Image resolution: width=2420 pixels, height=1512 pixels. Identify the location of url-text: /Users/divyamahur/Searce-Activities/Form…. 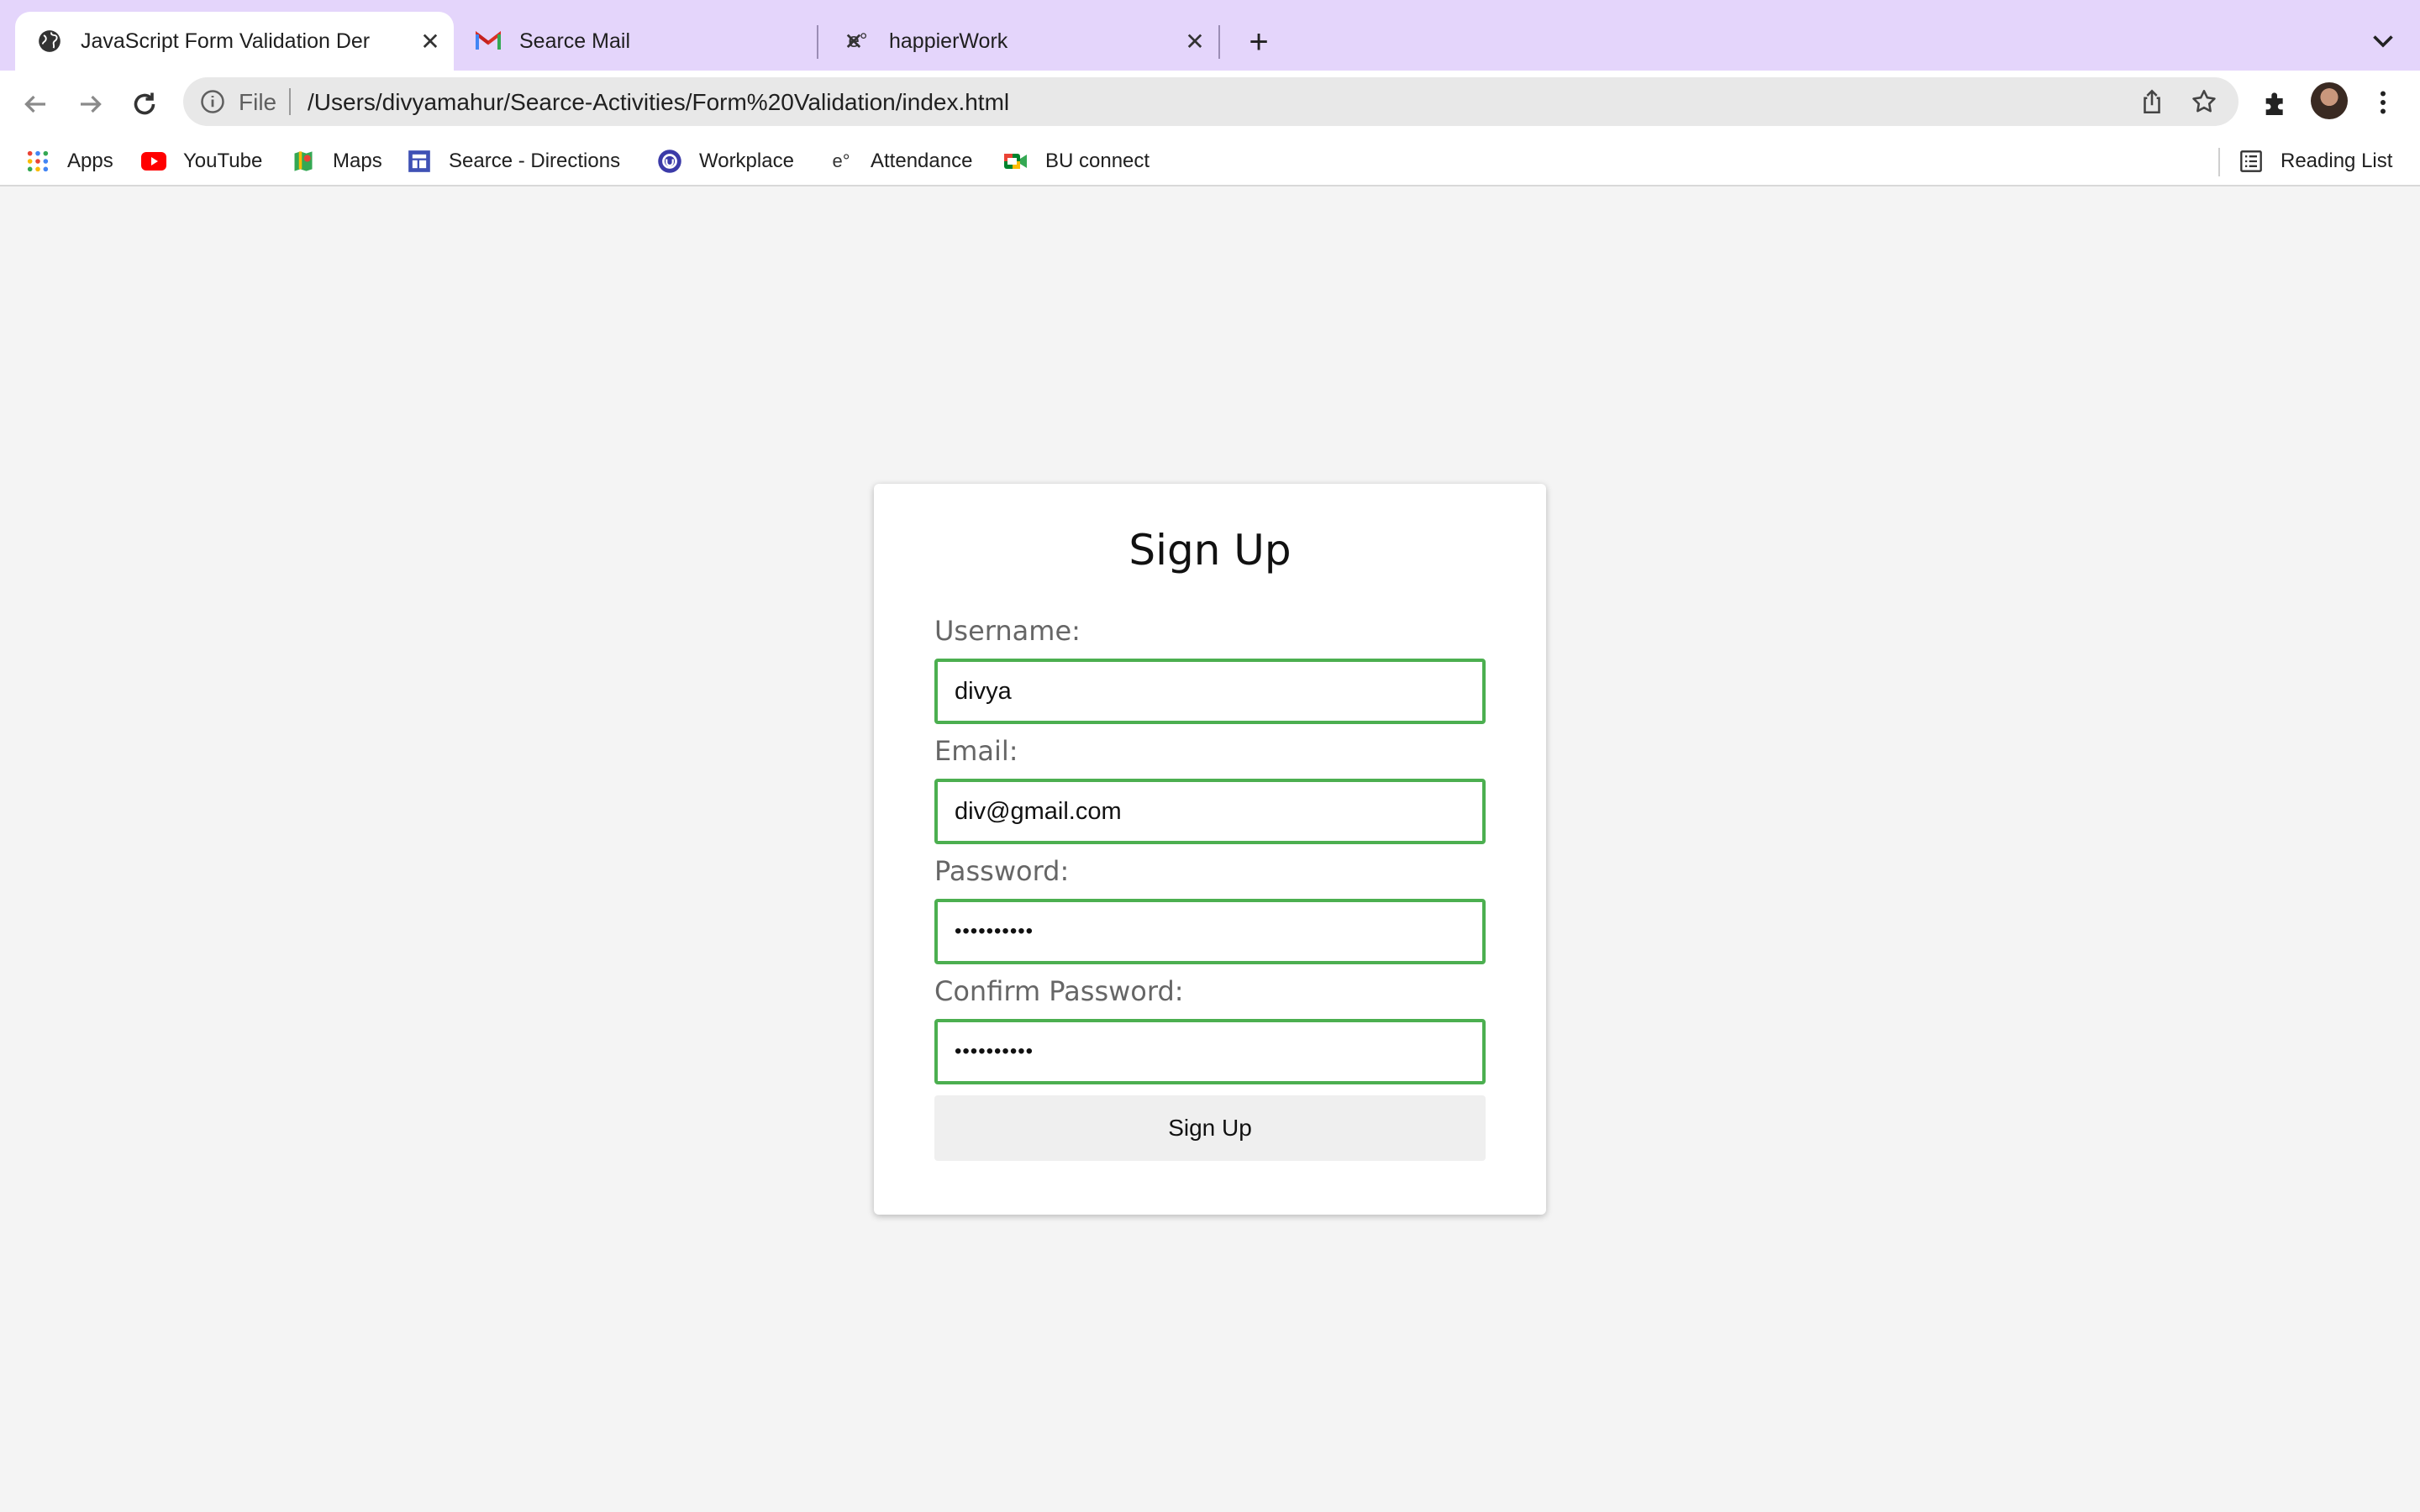
(658, 102).